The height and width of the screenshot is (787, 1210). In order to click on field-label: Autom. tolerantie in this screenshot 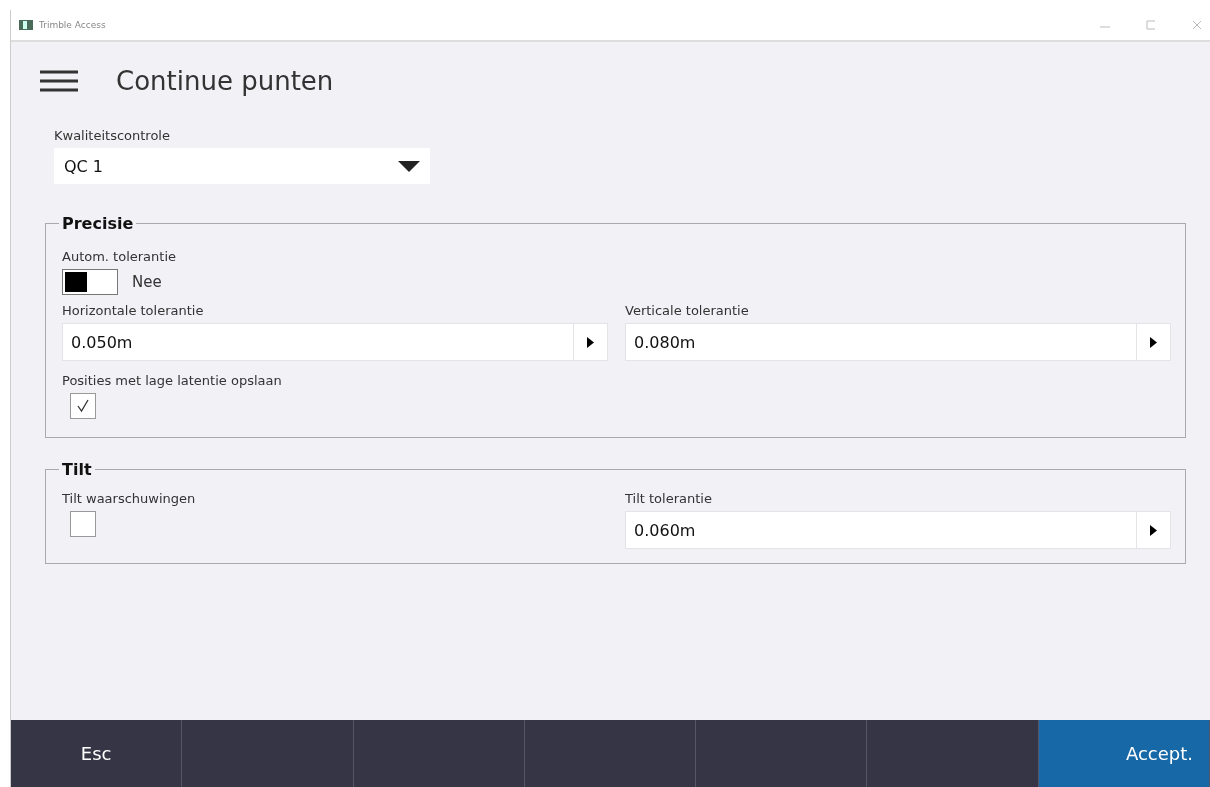, I will do `click(120, 256)`.